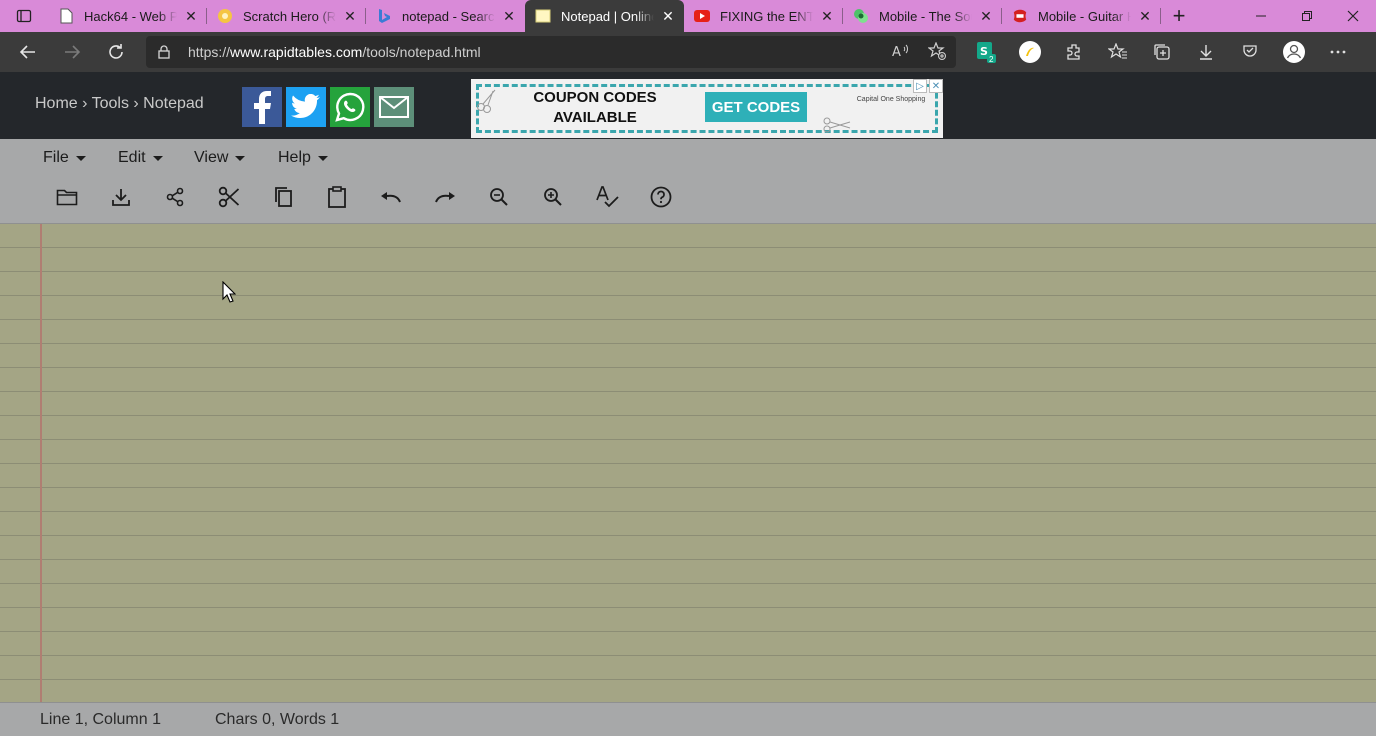 Image resolution: width=1376 pixels, height=736 pixels. Describe the element at coordinates (607, 197) in the screenshot. I see `spellcheck-button` at that location.